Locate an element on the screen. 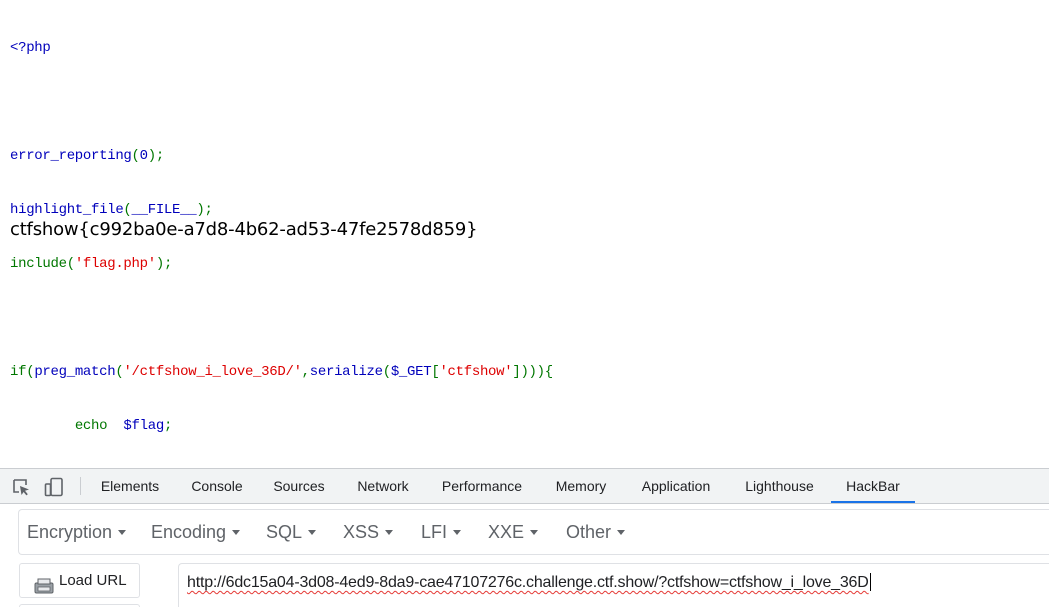  tab-application: Application is located at coordinates (676, 486).